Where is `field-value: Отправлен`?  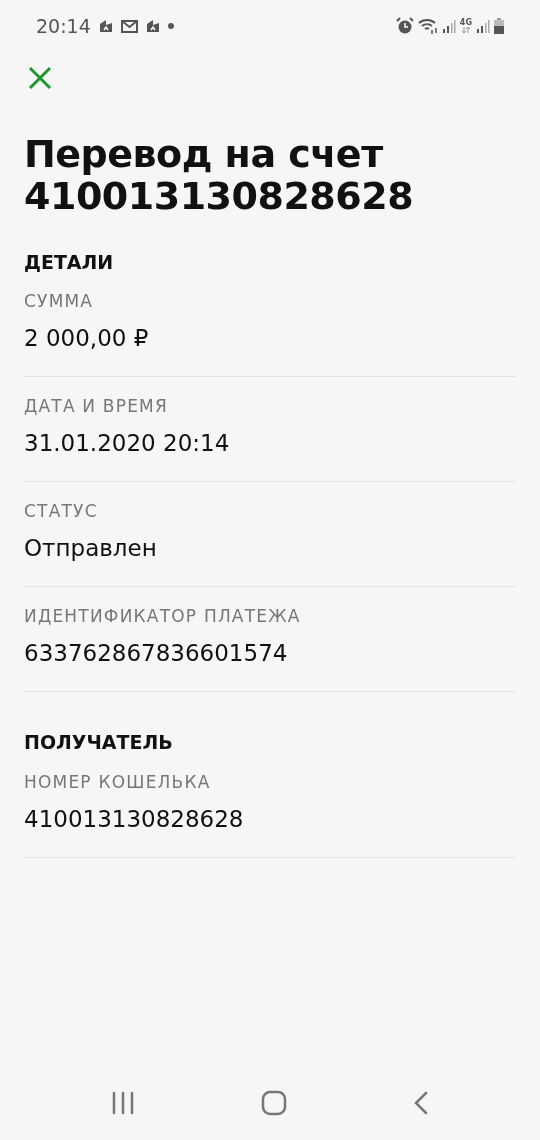
field-value: Отправлен is located at coordinates (91, 549).